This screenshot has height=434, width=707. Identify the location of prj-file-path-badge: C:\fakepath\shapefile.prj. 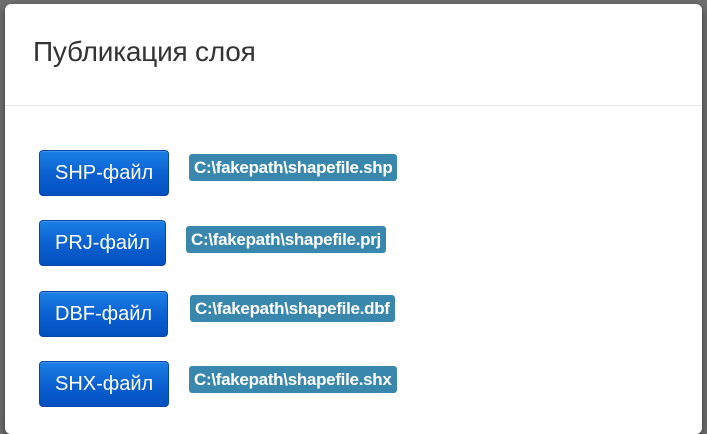
(286, 239).